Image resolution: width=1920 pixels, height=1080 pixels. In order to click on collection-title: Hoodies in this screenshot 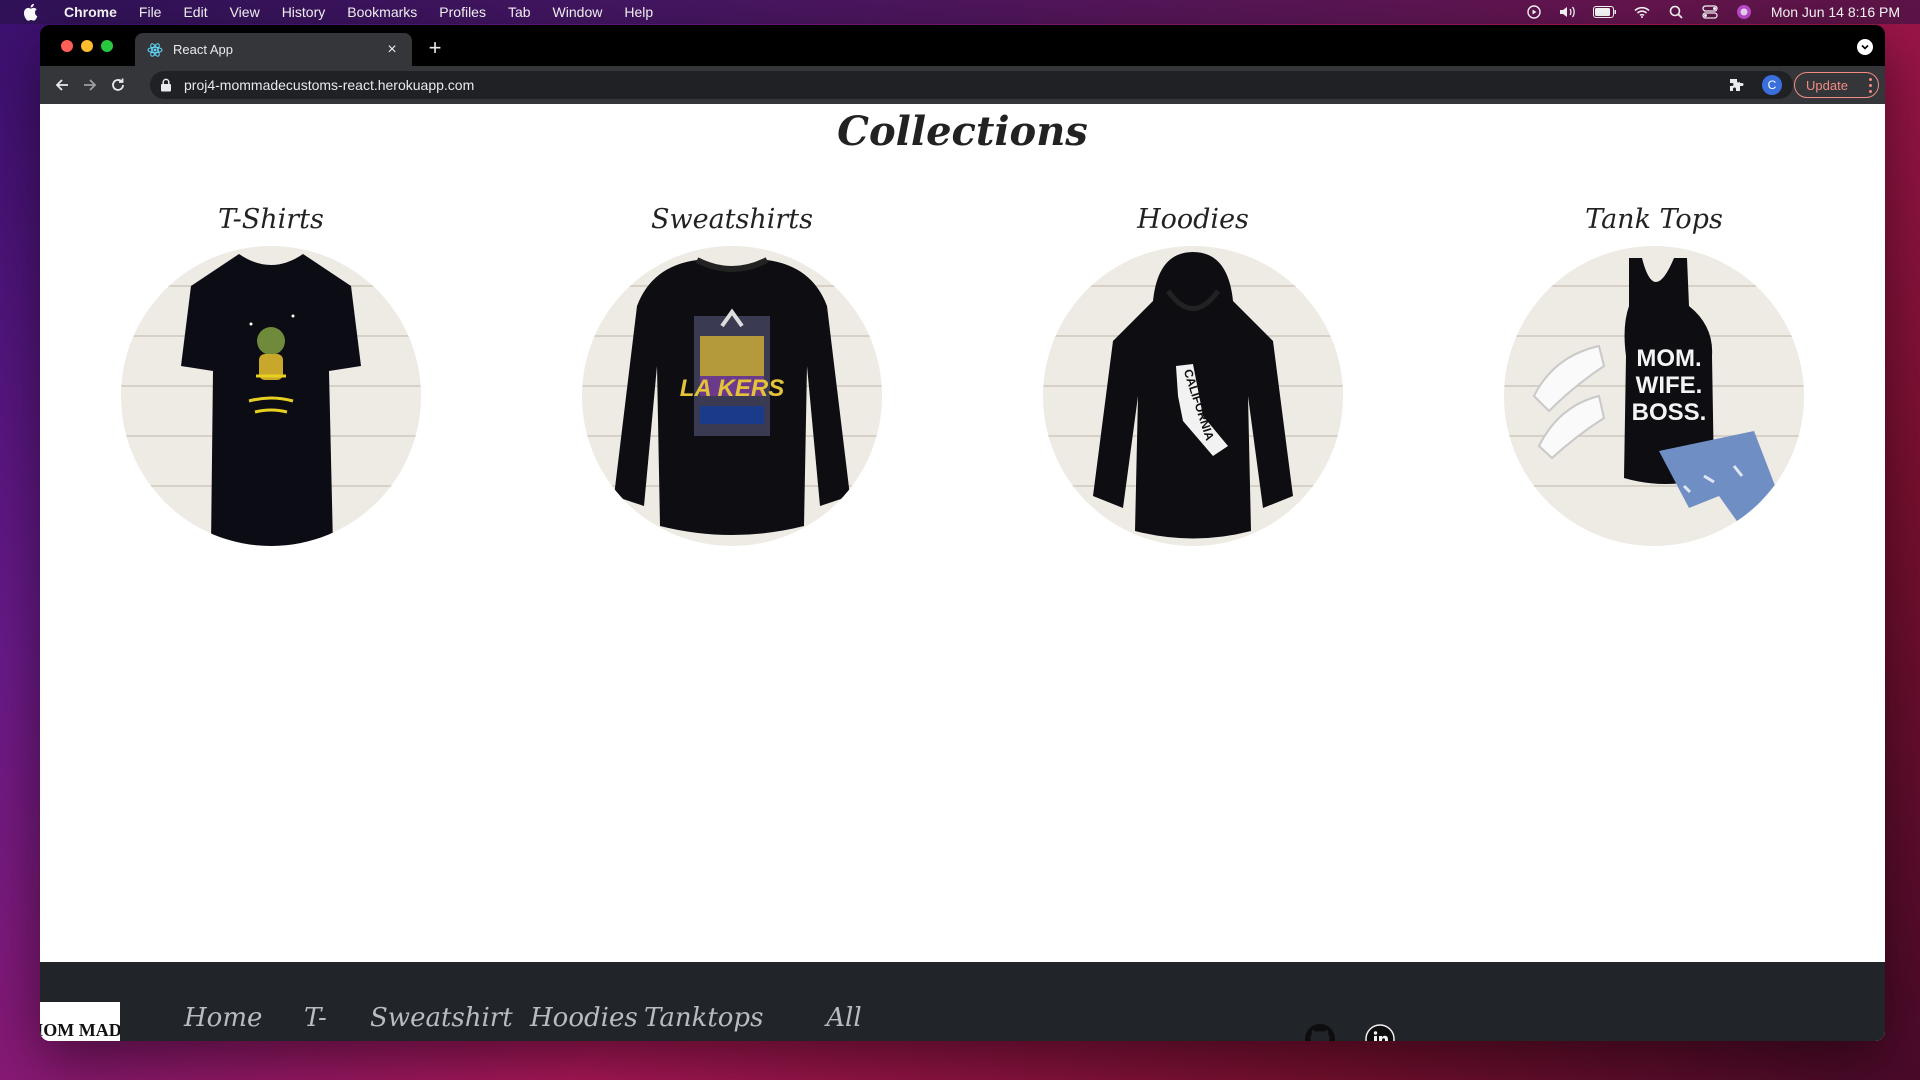, I will do `click(1193, 224)`.